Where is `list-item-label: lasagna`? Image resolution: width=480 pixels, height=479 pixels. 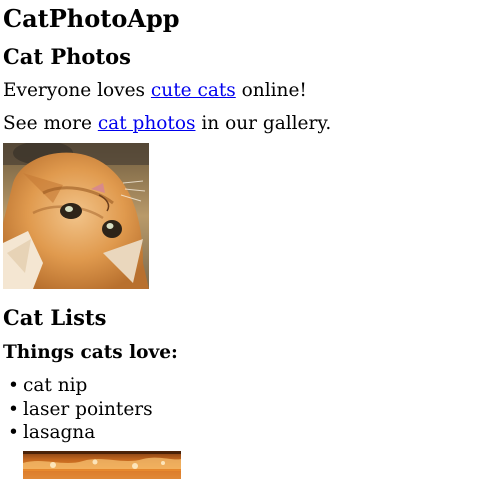 list-item-label: lasagna is located at coordinates (59, 432).